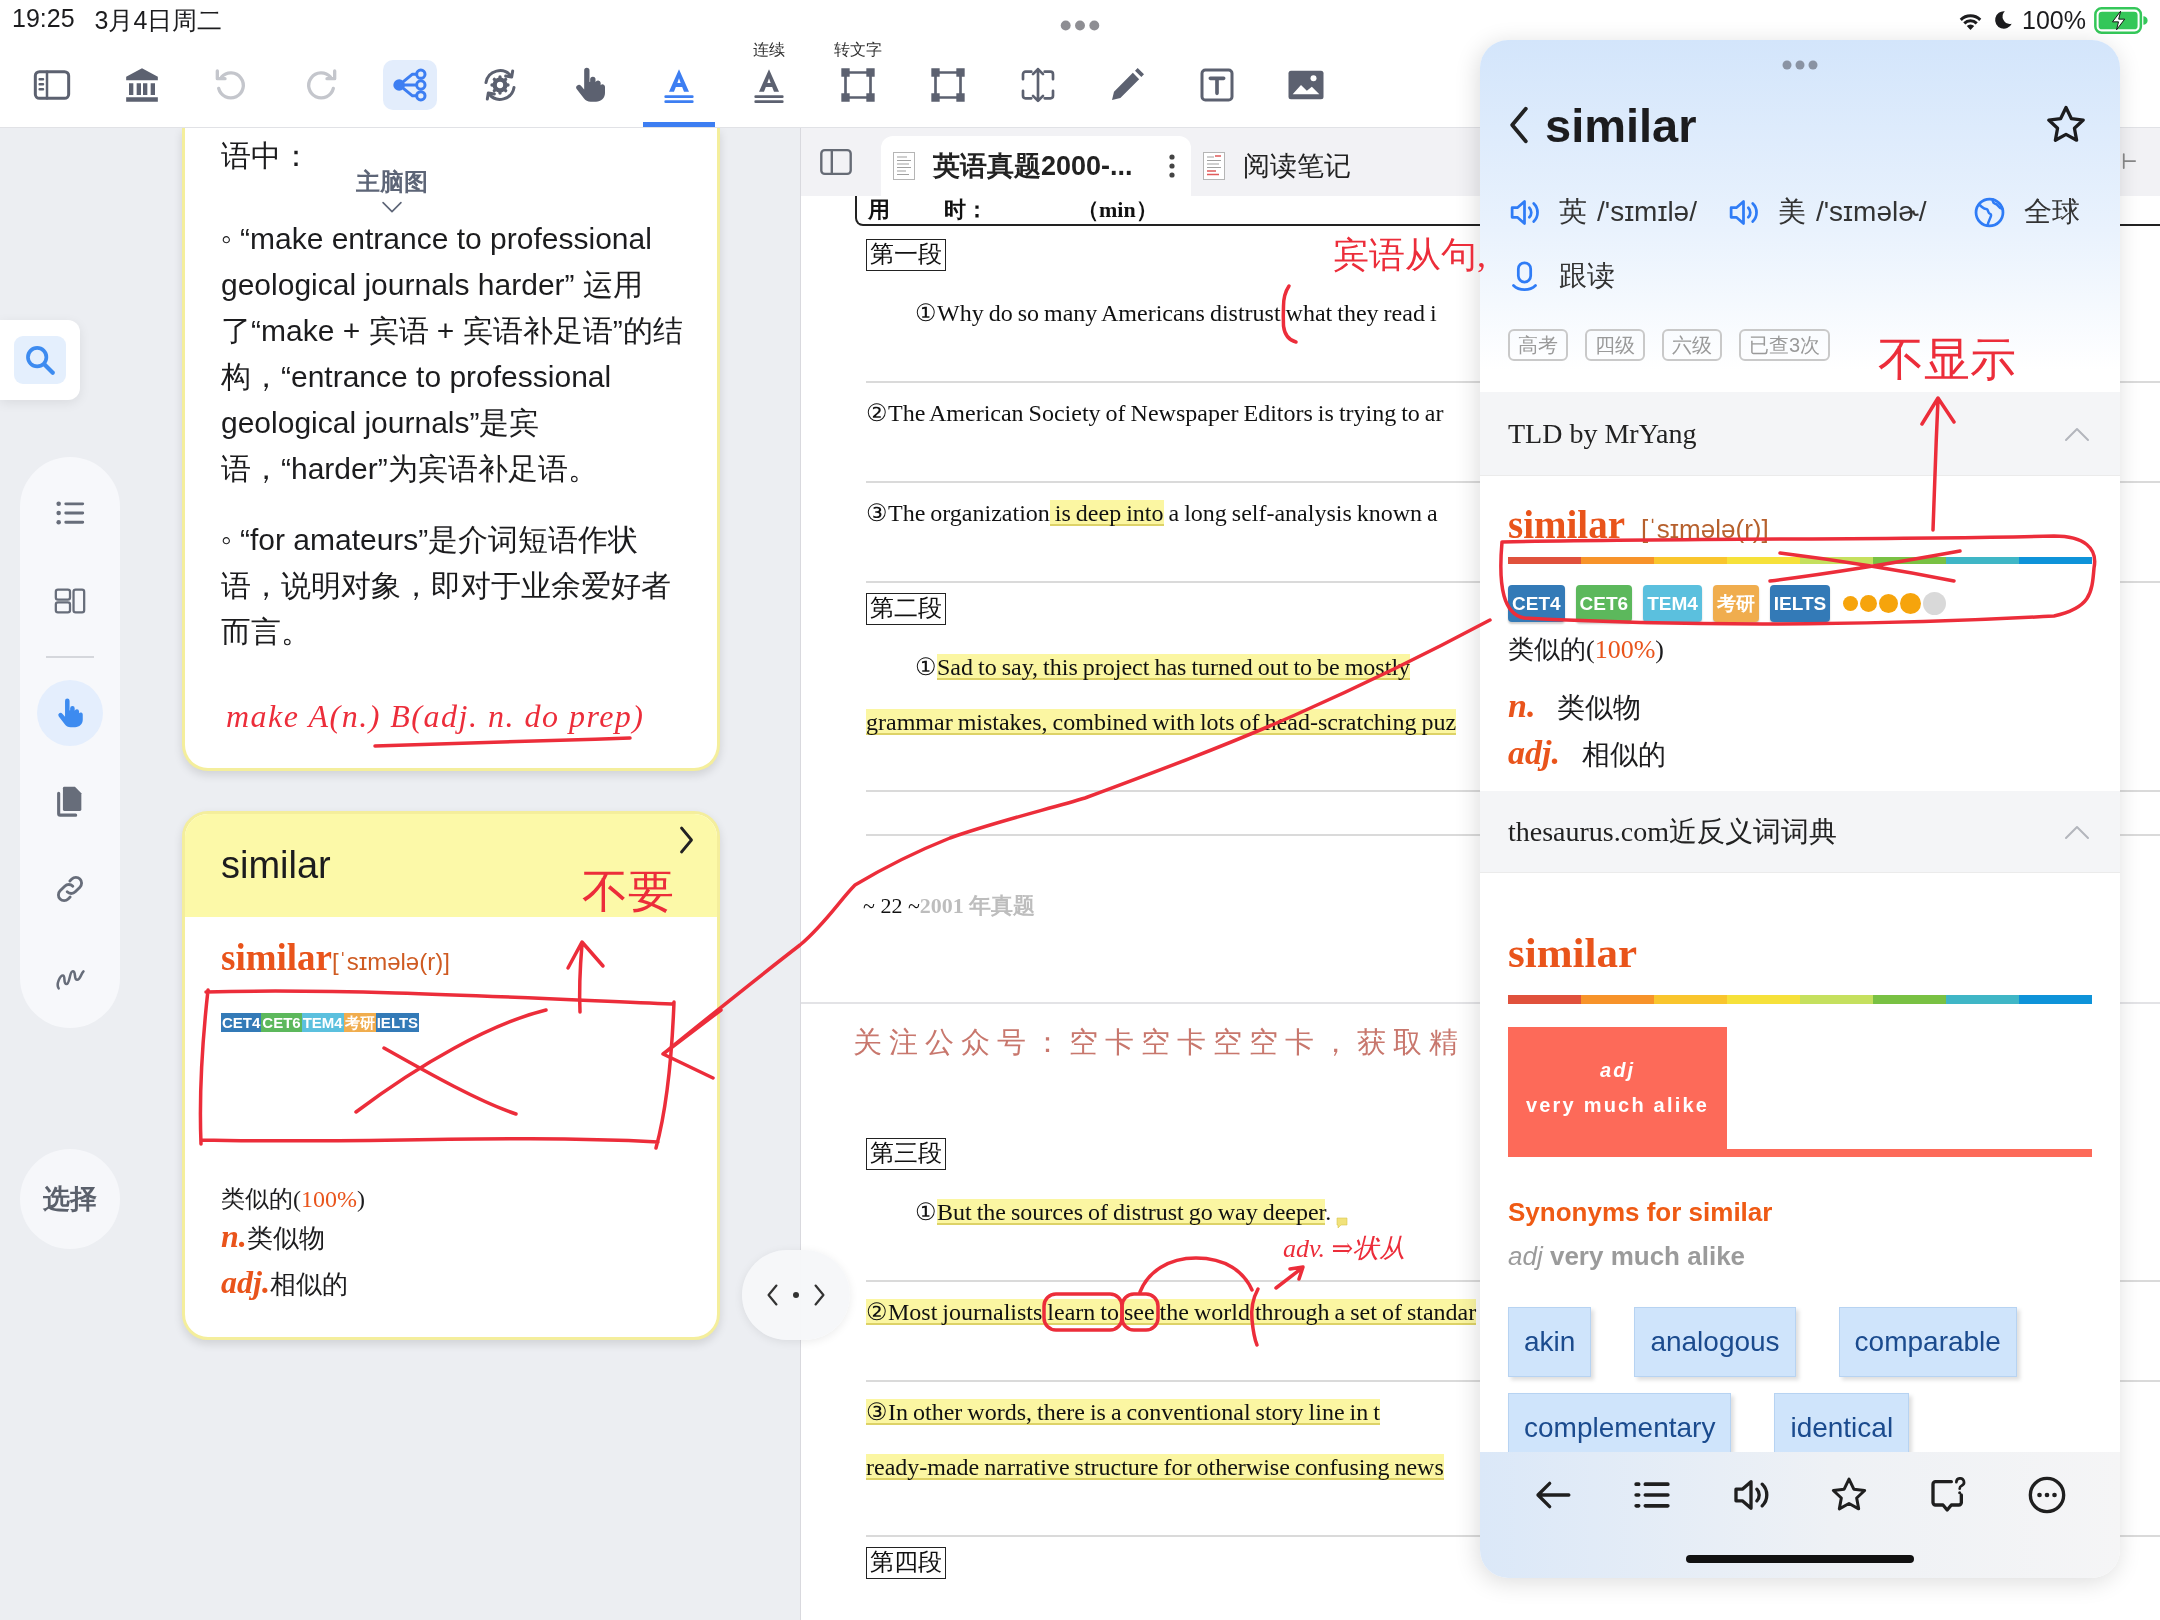 The image size is (2160, 1620). I want to click on search-icon, so click(40, 360).